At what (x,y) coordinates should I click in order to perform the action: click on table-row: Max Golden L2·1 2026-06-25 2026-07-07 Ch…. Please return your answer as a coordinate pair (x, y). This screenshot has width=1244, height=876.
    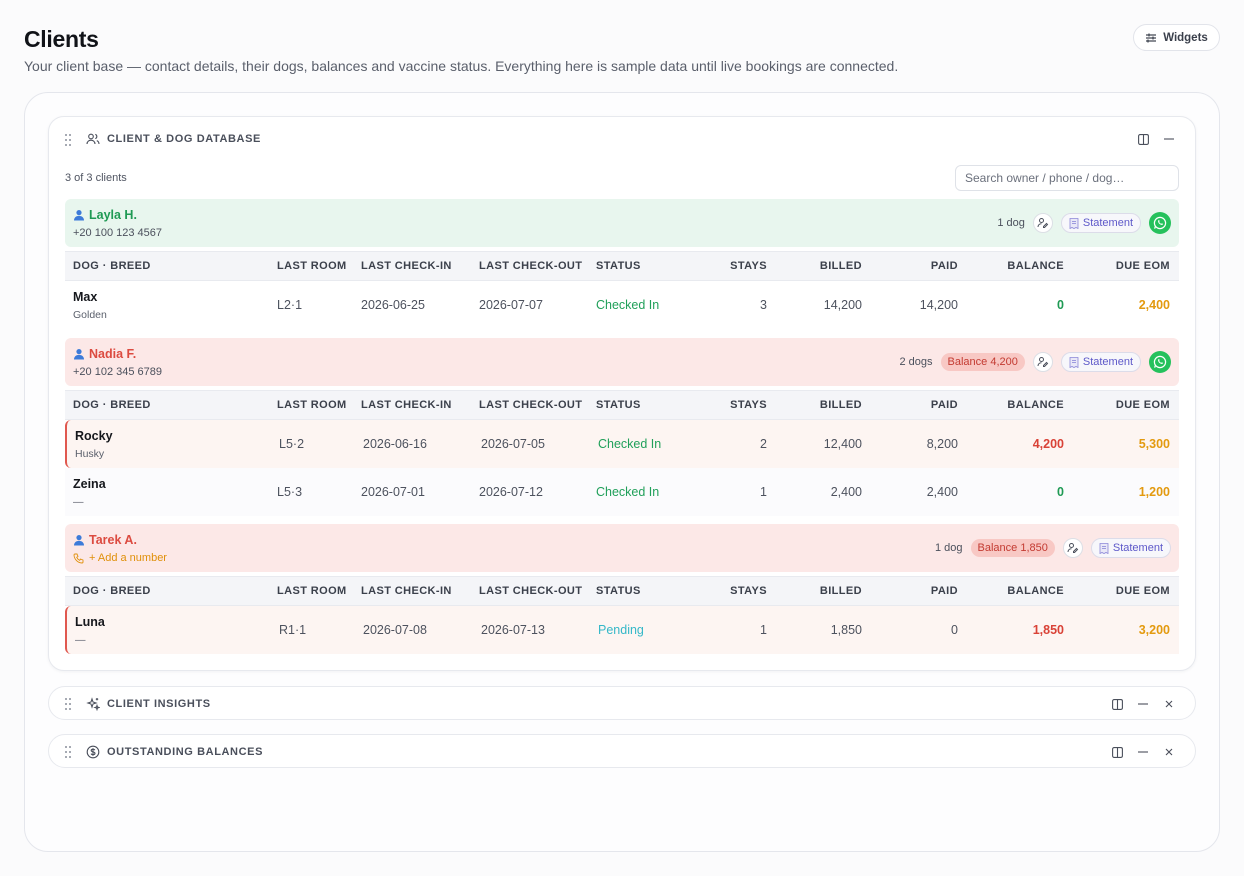
    Looking at the image, I should click on (622, 305).